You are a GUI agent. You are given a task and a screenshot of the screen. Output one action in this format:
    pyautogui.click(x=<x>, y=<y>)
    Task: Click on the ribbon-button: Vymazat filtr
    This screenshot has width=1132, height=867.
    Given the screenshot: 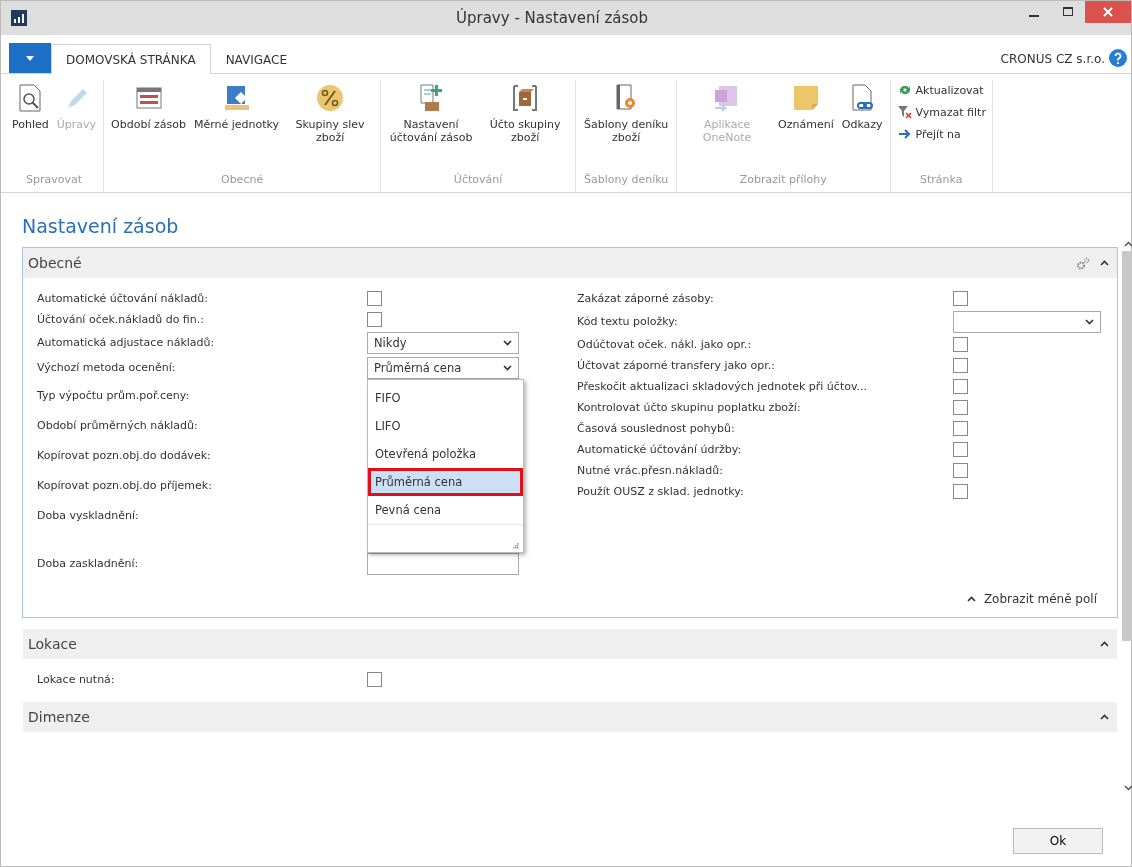 What is the action you would take?
    pyautogui.click(x=941, y=112)
    